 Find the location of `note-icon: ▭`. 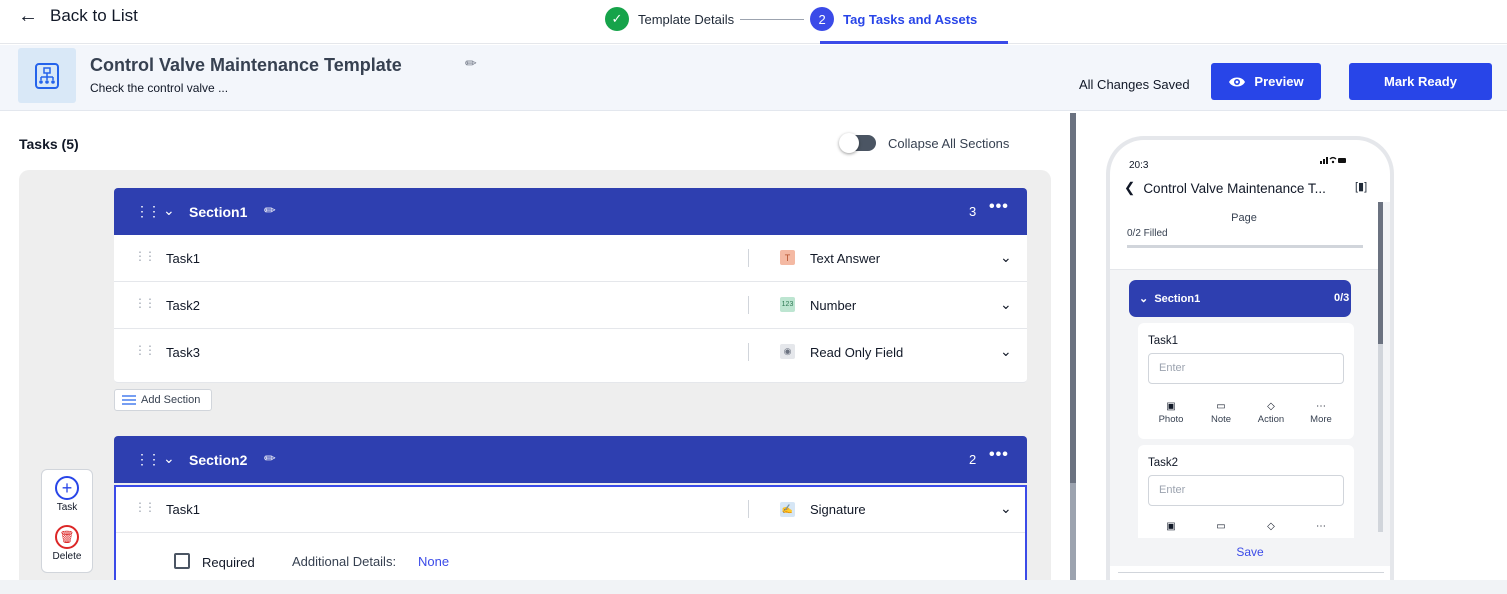

note-icon: ▭ is located at coordinates (1221, 526).